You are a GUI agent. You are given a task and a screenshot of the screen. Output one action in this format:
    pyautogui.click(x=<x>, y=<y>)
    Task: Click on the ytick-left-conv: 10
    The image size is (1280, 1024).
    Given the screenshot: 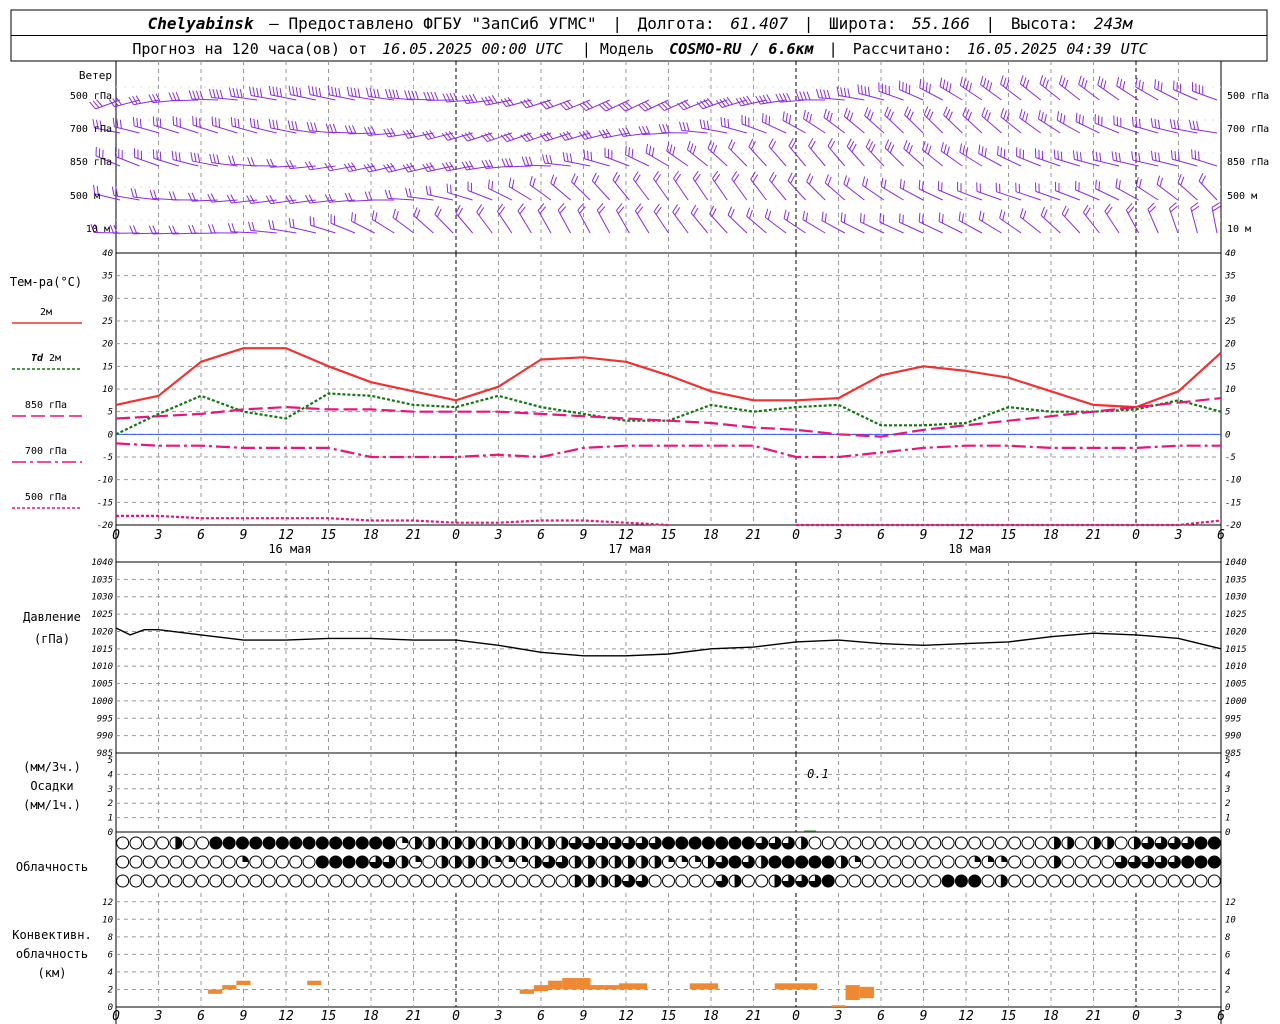 What is the action you would take?
    pyautogui.click(x=107, y=920)
    